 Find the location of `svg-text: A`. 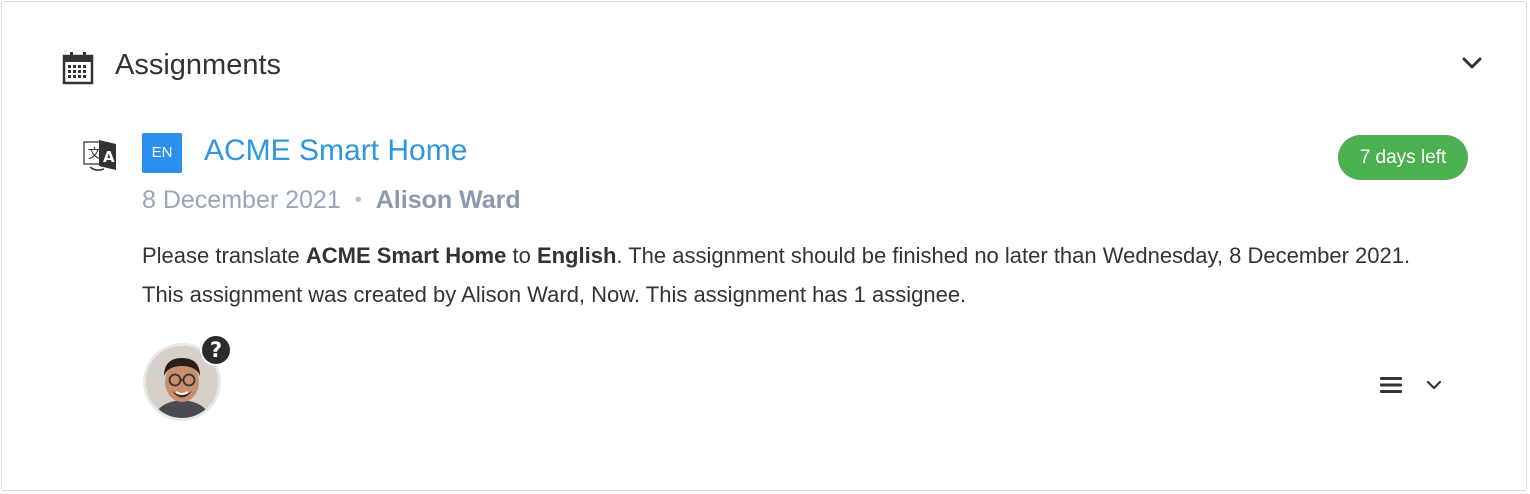

svg-text: A is located at coordinates (109, 157).